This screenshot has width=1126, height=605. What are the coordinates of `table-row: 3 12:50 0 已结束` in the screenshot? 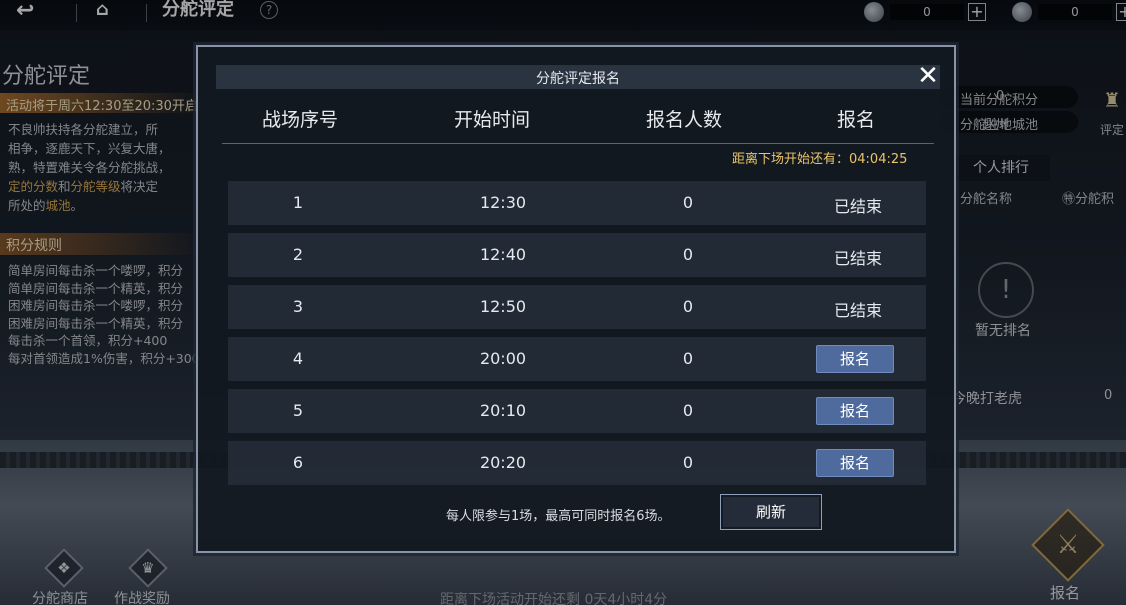 It's located at (577, 307).